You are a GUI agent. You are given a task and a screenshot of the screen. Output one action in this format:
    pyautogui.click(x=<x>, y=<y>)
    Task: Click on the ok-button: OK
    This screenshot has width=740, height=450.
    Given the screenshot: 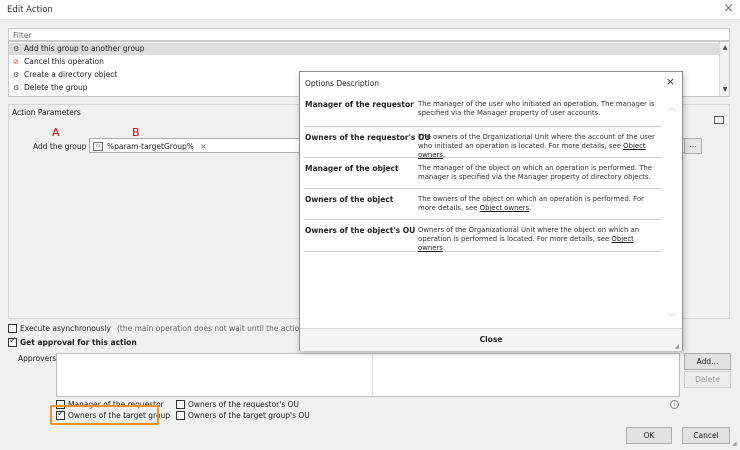 What is the action you would take?
    pyautogui.click(x=649, y=435)
    